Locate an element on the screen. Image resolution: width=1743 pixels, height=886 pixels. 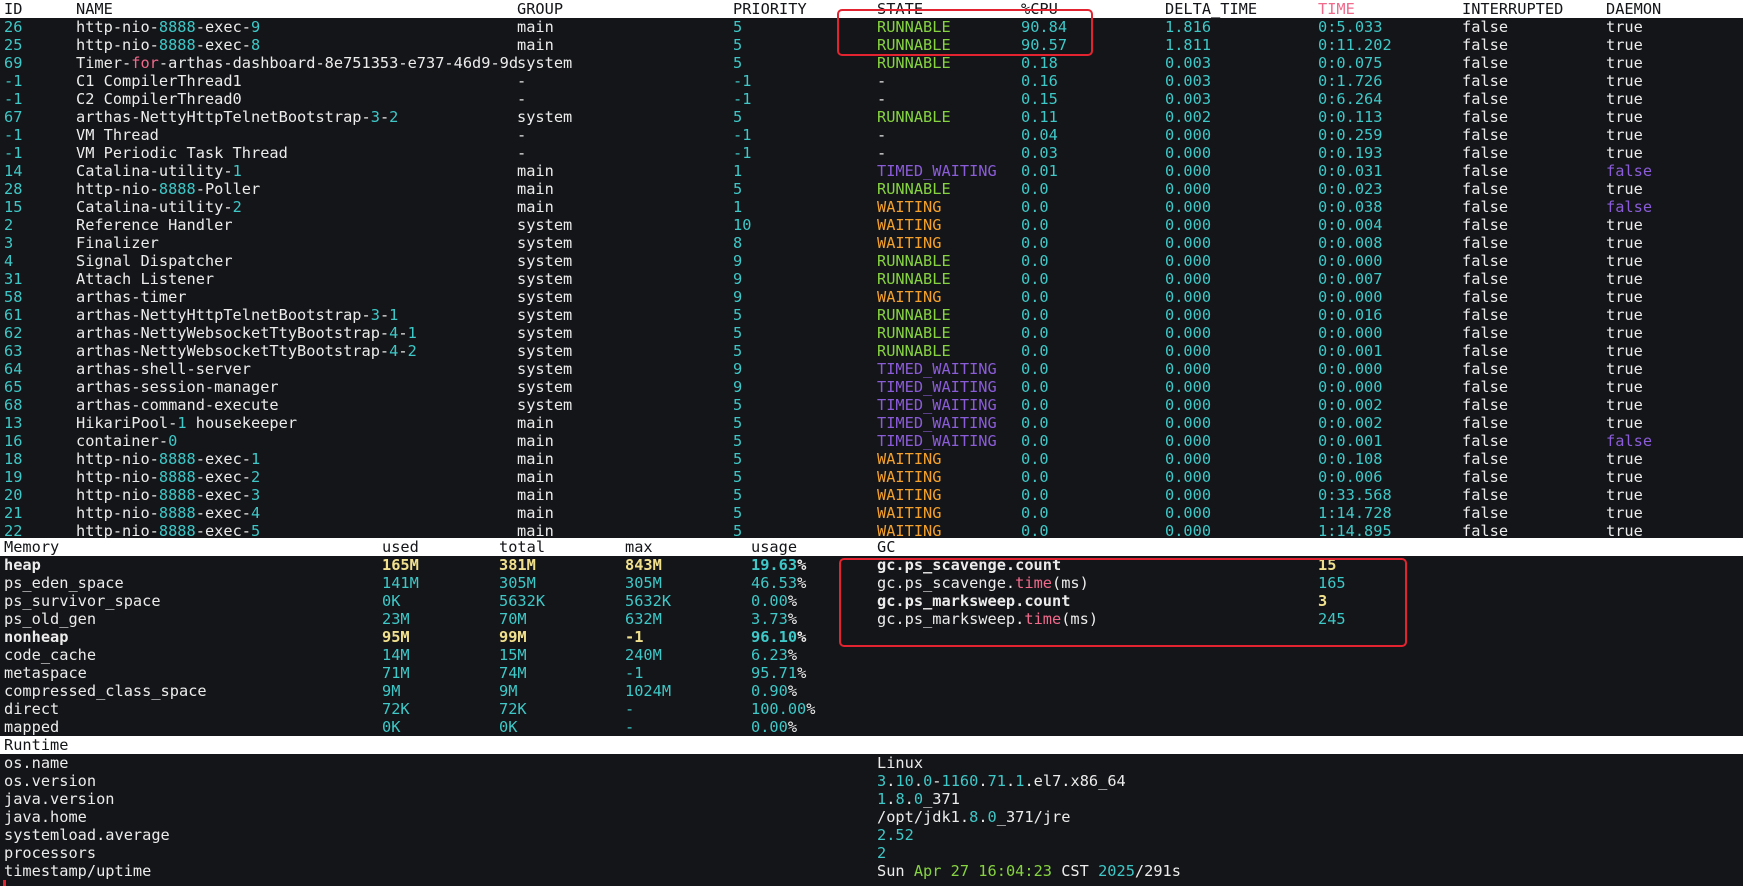
col-time: TIME is located at coordinates (1336, 9).